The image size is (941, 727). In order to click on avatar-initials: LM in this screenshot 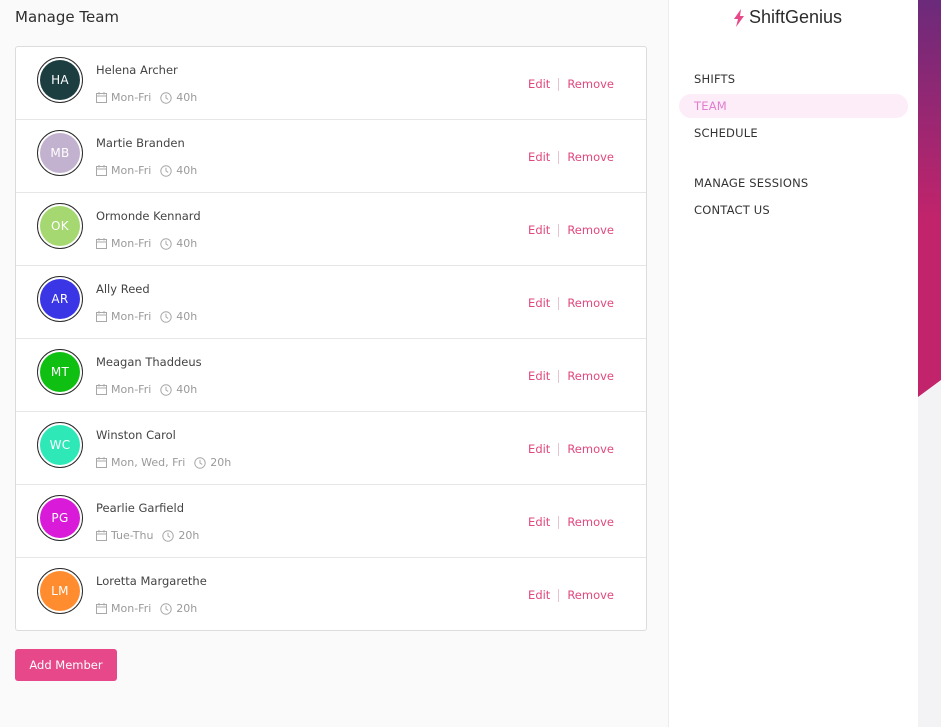, I will do `click(60, 591)`.